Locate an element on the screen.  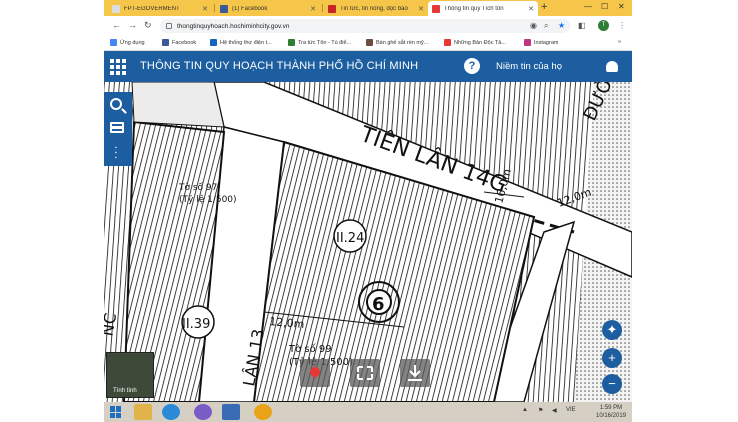
sheet-bottom: Tờ số 99 is located at coordinates (310, 349).